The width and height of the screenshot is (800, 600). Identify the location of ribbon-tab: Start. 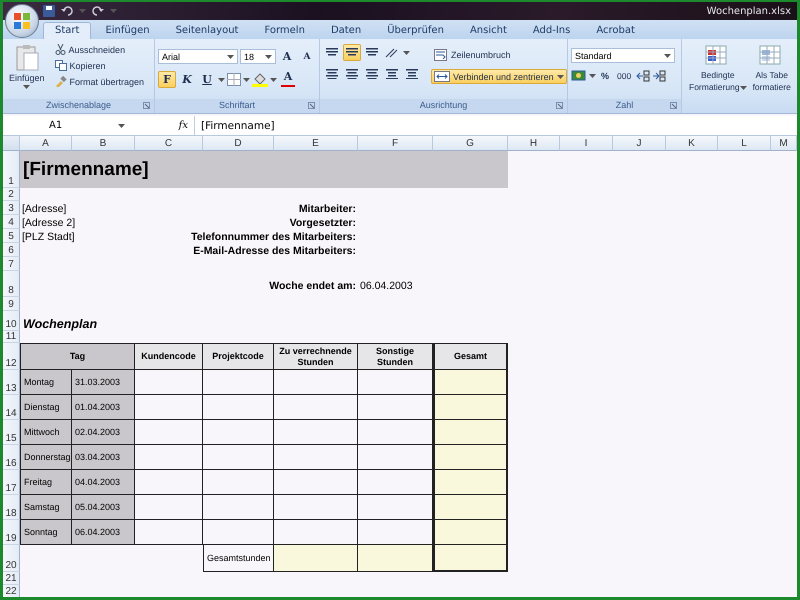
(67, 30).